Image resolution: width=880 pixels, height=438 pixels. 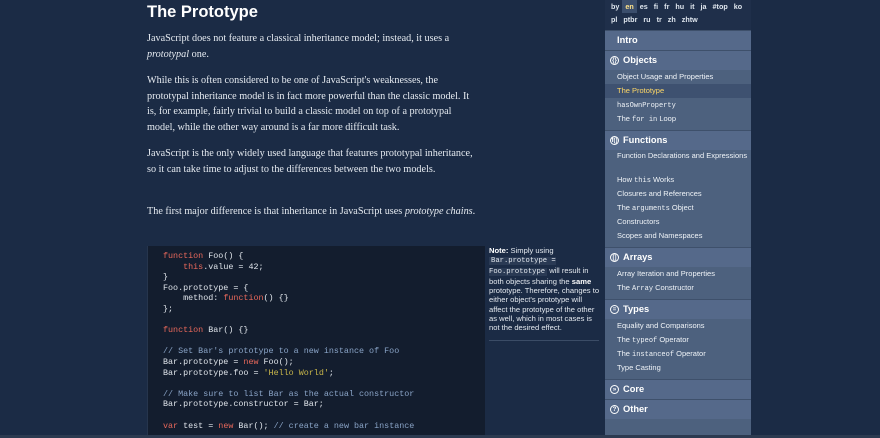 I want to click on nav-item-the-prototype: The Prototype, so click(x=678, y=91).